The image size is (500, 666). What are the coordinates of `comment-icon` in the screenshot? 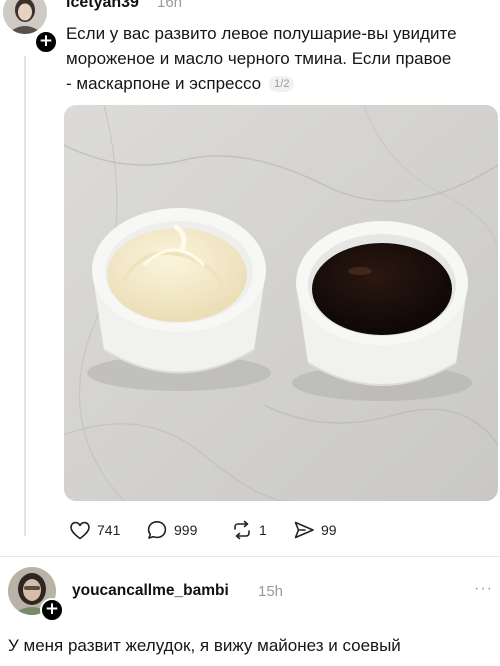 It's located at (157, 530).